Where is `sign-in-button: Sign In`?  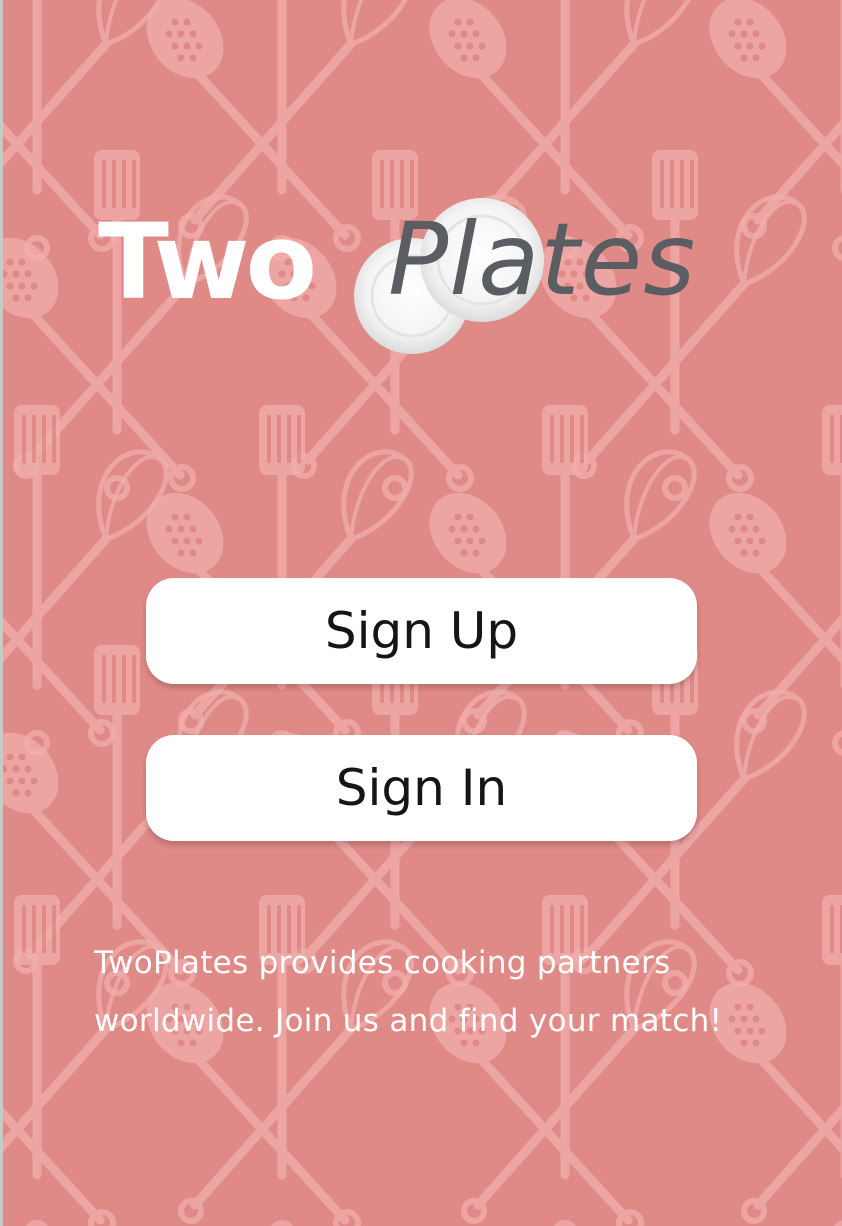 sign-in-button: Sign In is located at coordinates (421, 788).